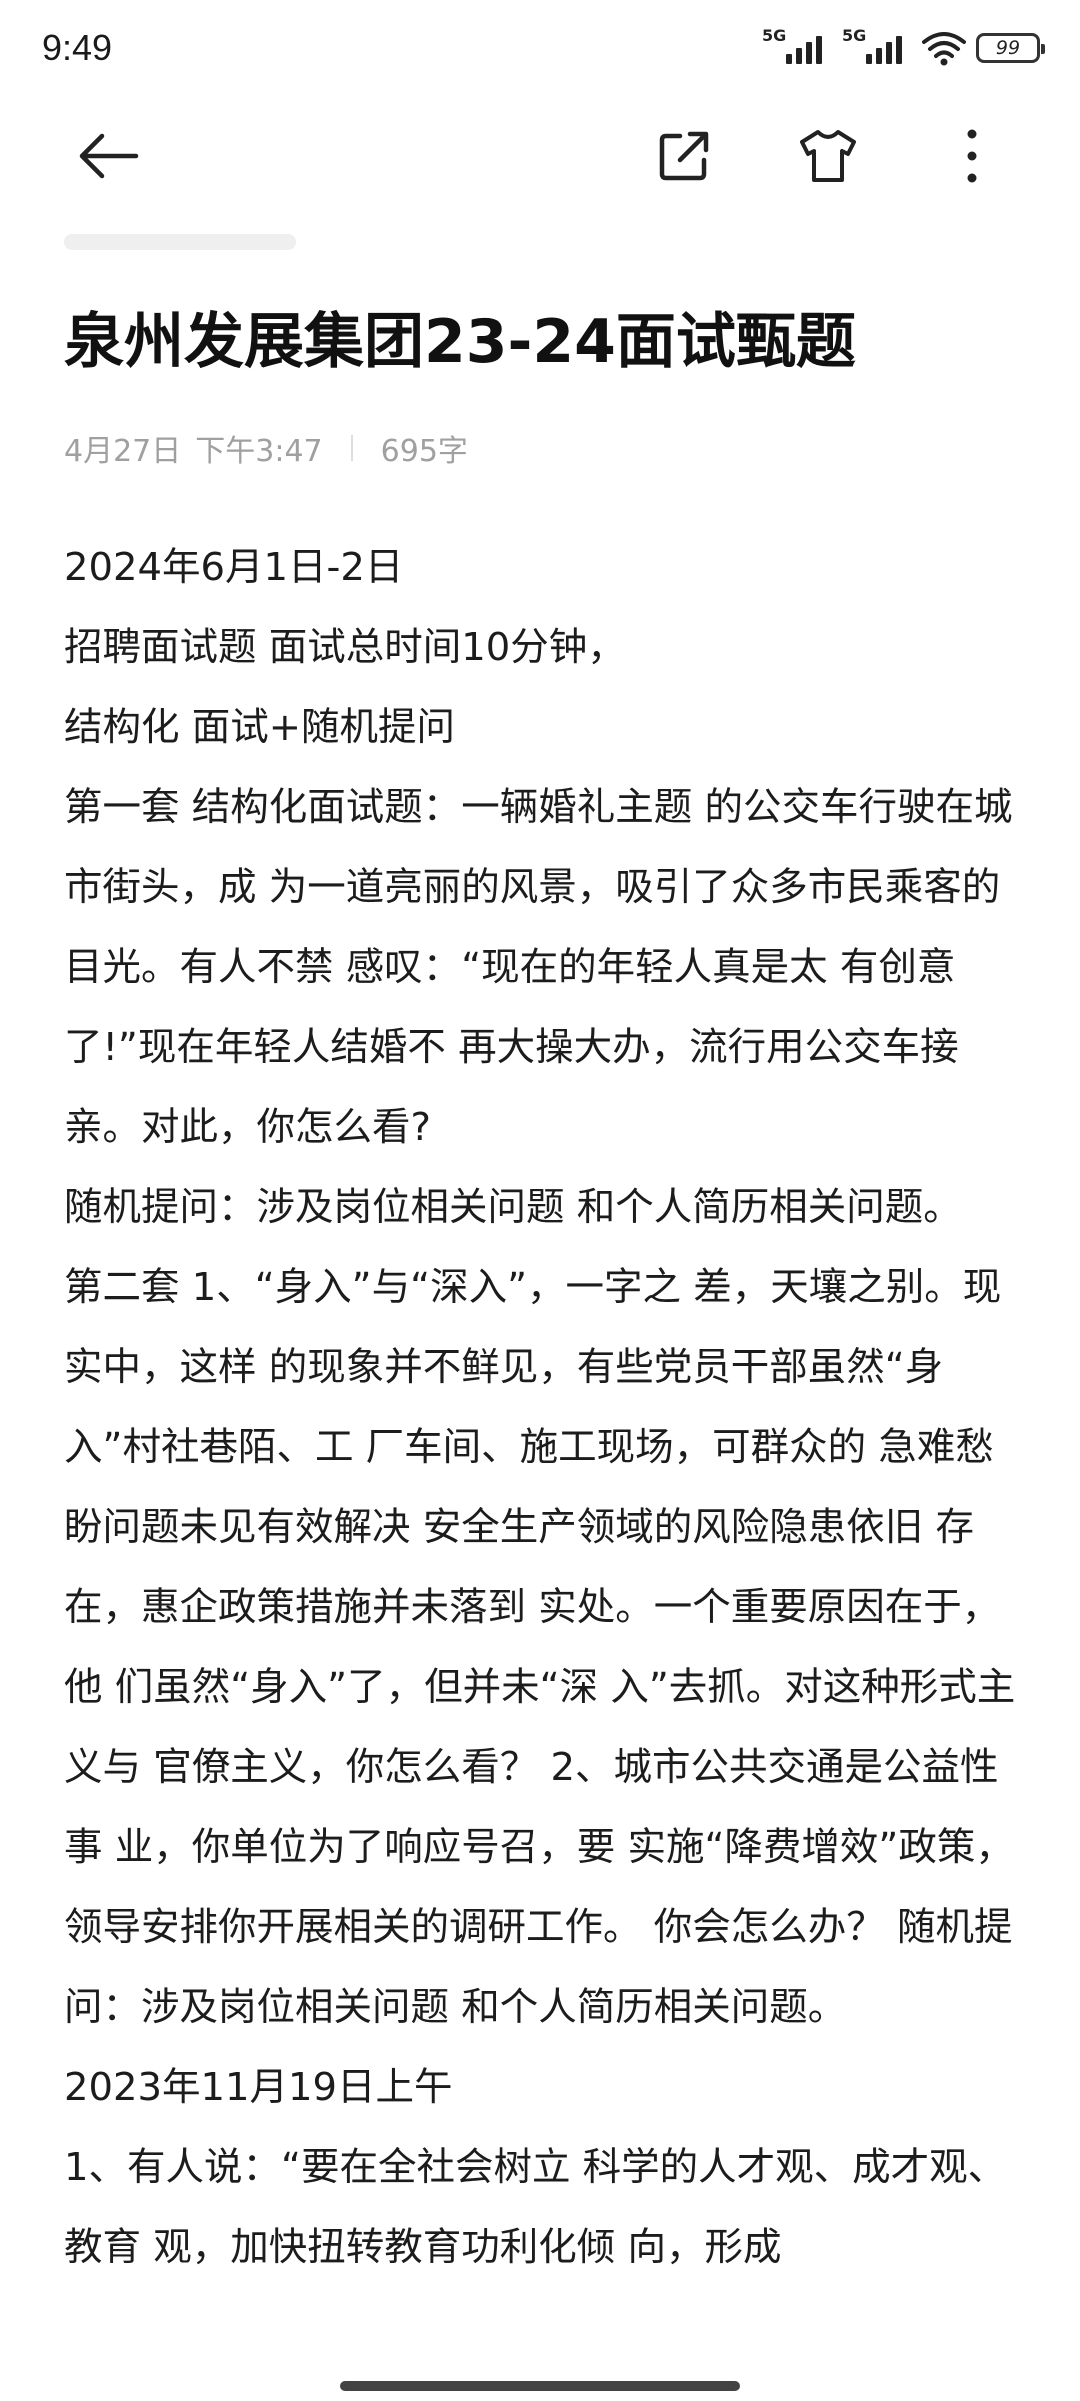 The image size is (1080, 2401). Describe the element at coordinates (854, 35) in the screenshot. I see `sim2-network-label: 5G` at that location.